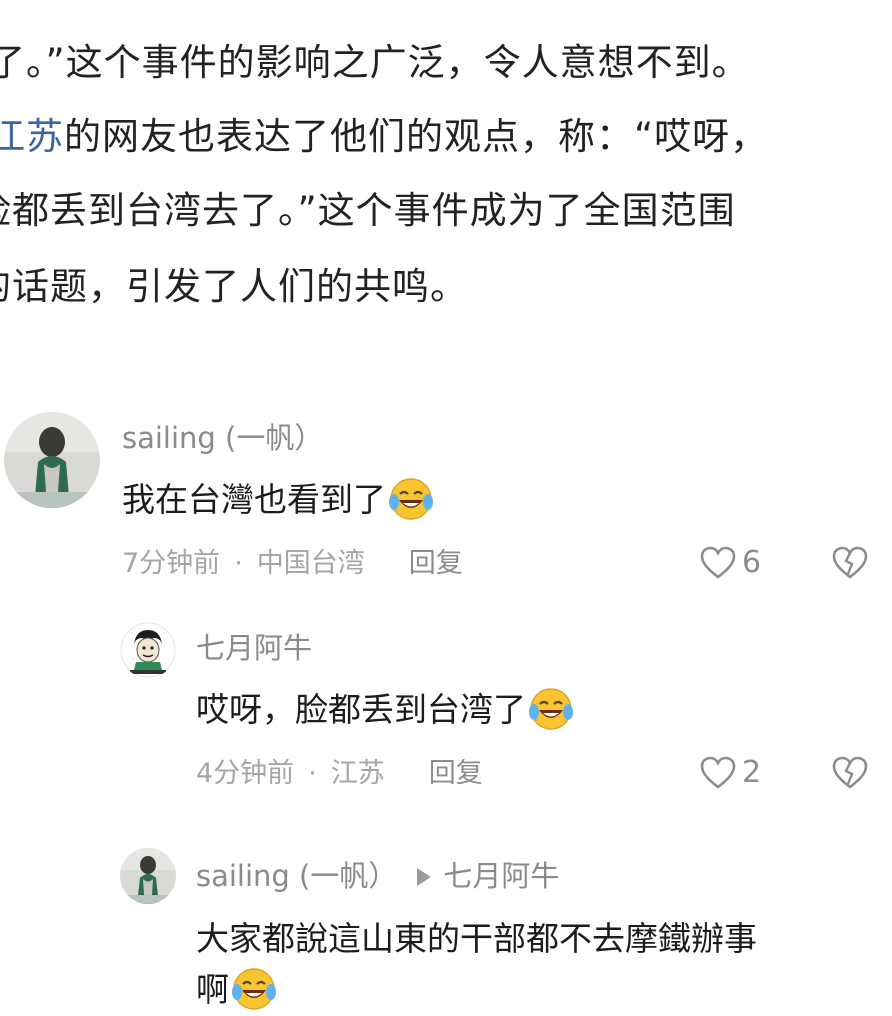 This screenshot has width=892, height=1016. Describe the element at coordinates (424, 876) in the screenshot. I see `triangle-right-icon` at that location.